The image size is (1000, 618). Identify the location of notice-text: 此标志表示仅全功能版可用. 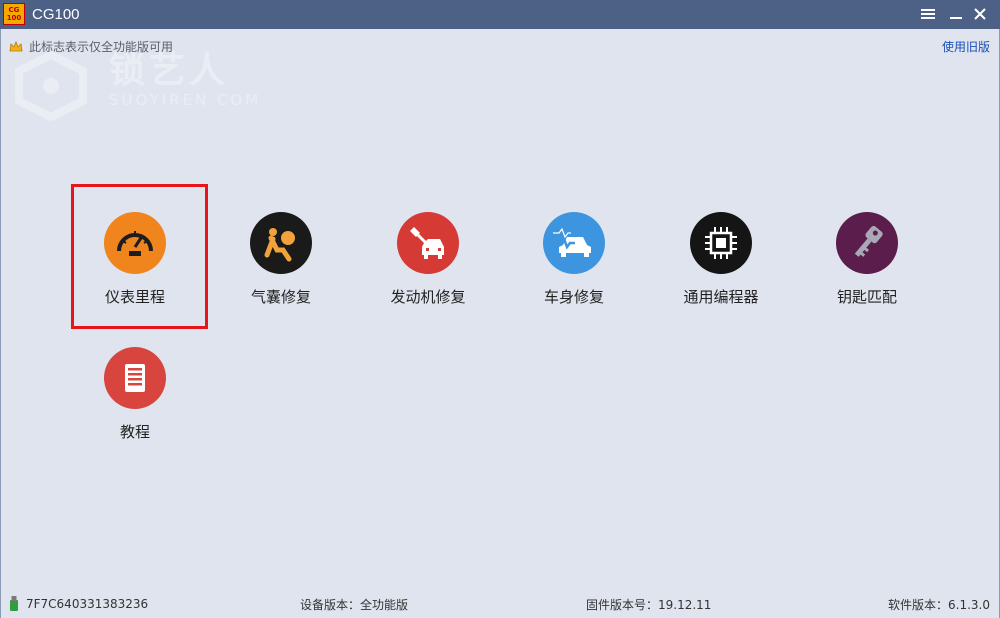
(101, 47).